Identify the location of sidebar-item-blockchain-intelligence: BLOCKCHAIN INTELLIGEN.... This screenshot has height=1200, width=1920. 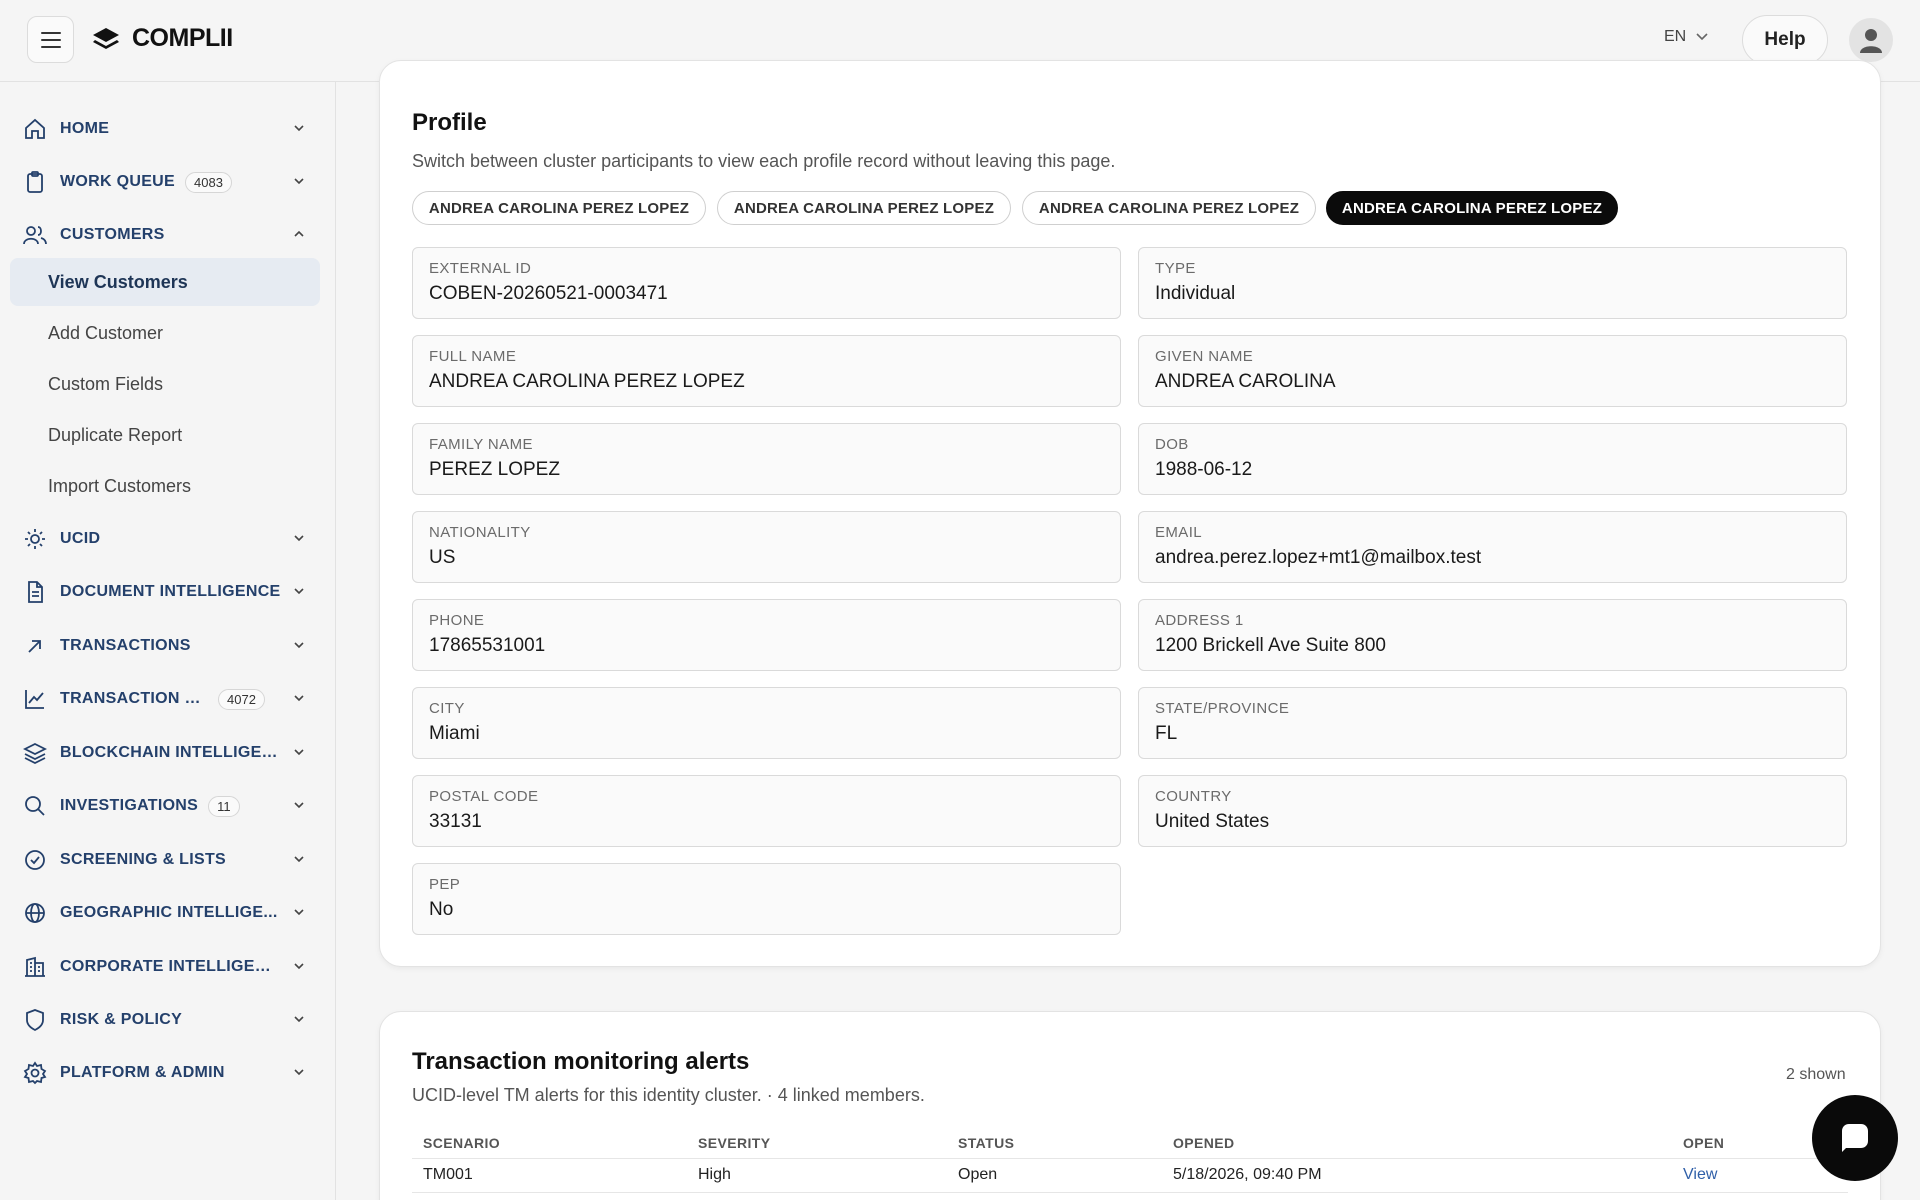
(165, 753).